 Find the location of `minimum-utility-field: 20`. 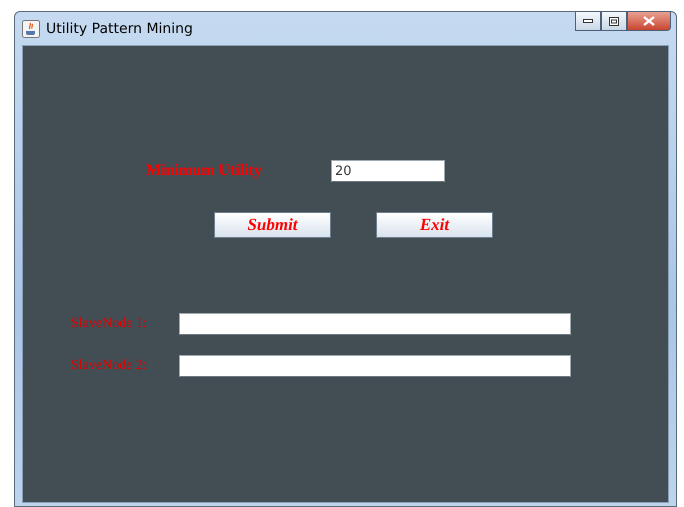

minimum-utility-field: 20 is located at coordinates (388, 171).